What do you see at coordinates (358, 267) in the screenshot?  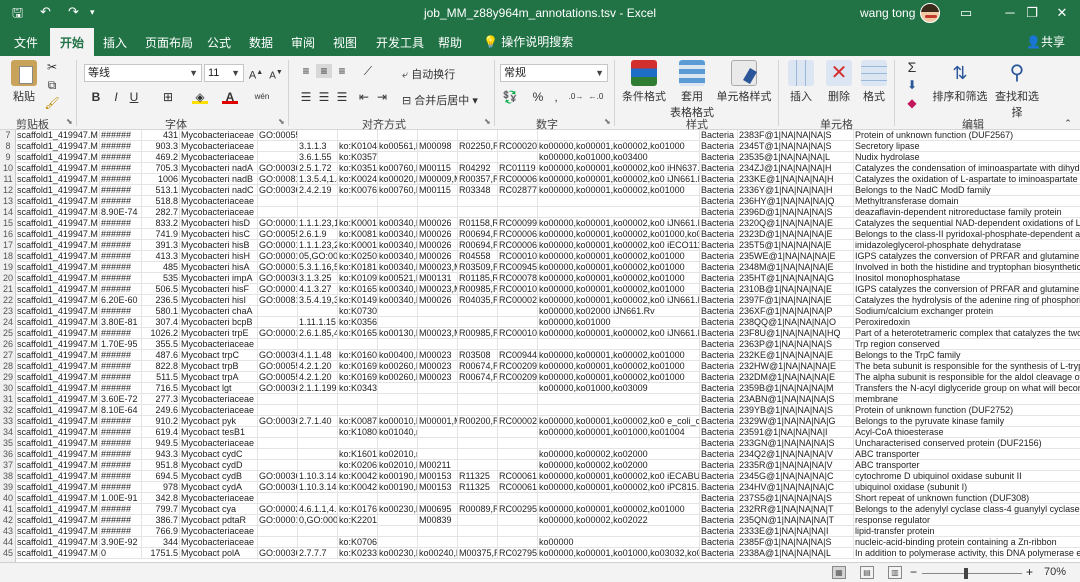 I see `cell: ko:K01814` at bounding box center [358, 267].